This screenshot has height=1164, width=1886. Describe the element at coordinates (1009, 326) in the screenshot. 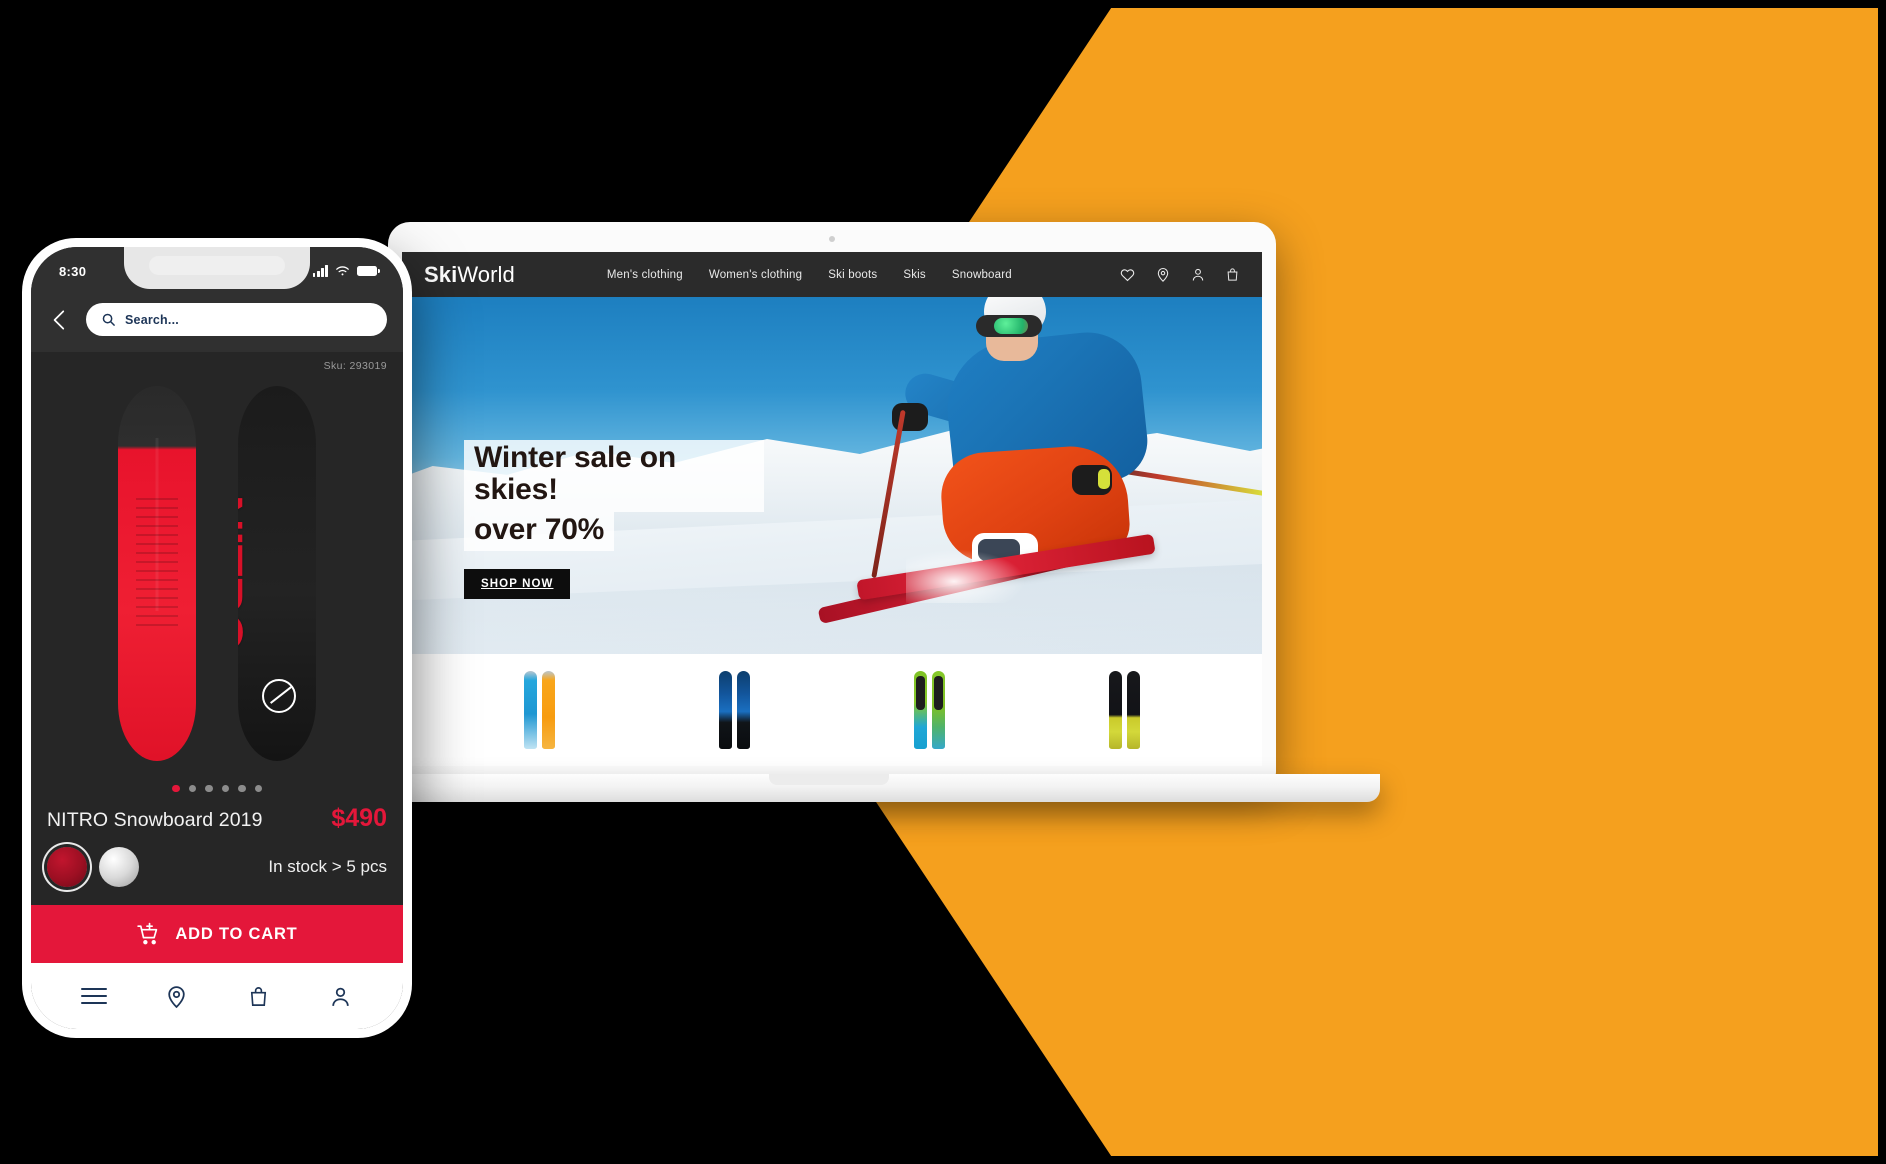

I see `skier-green-goggles` at that location.